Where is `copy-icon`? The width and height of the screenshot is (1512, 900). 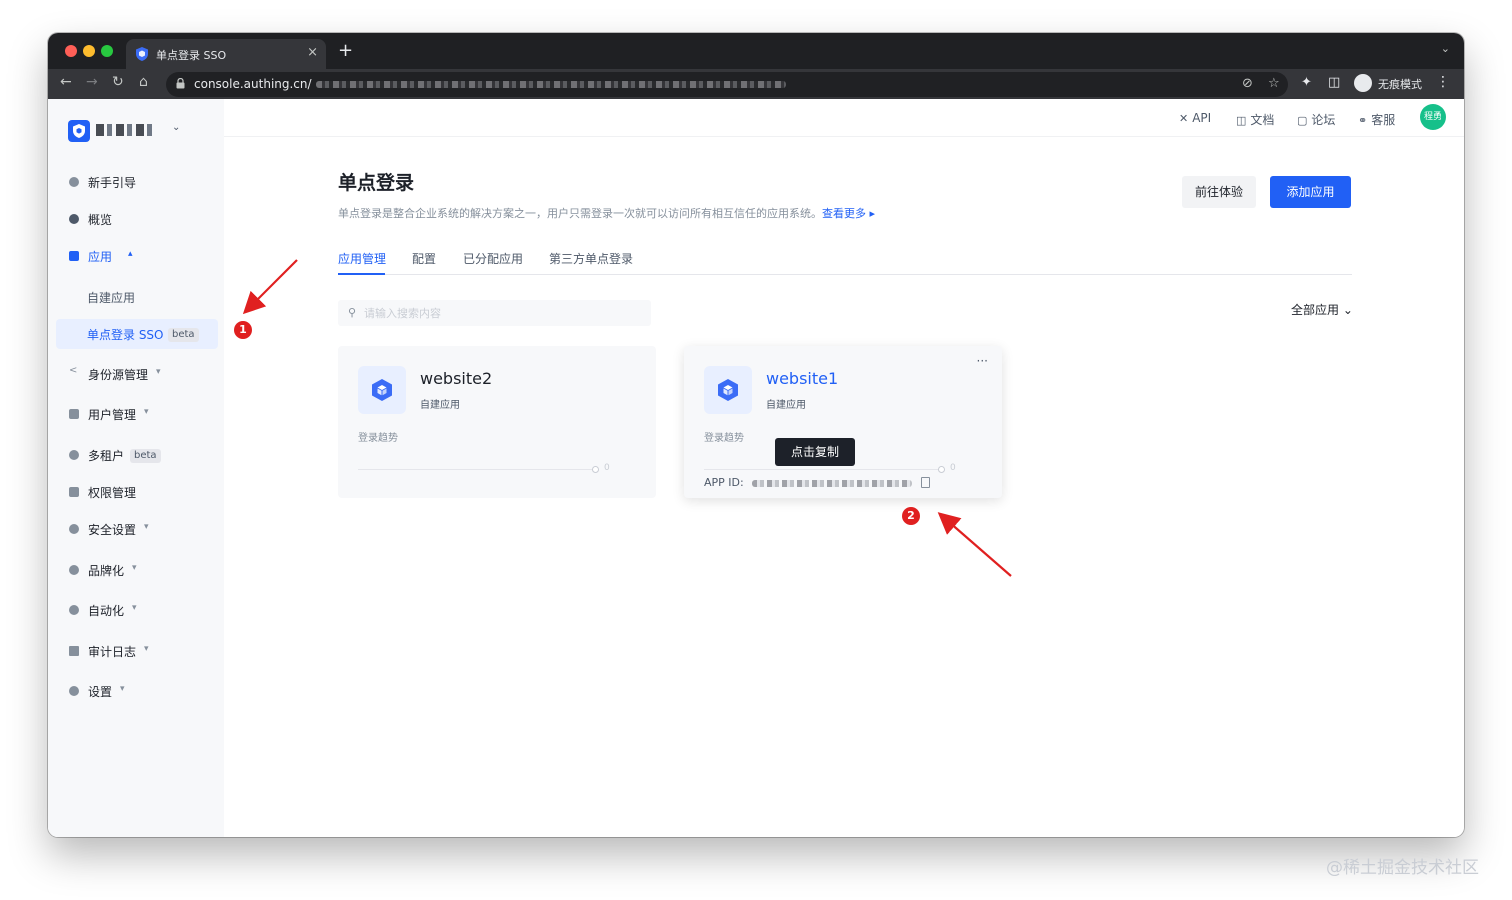 copy-icon is located at coordinates (925, 482).